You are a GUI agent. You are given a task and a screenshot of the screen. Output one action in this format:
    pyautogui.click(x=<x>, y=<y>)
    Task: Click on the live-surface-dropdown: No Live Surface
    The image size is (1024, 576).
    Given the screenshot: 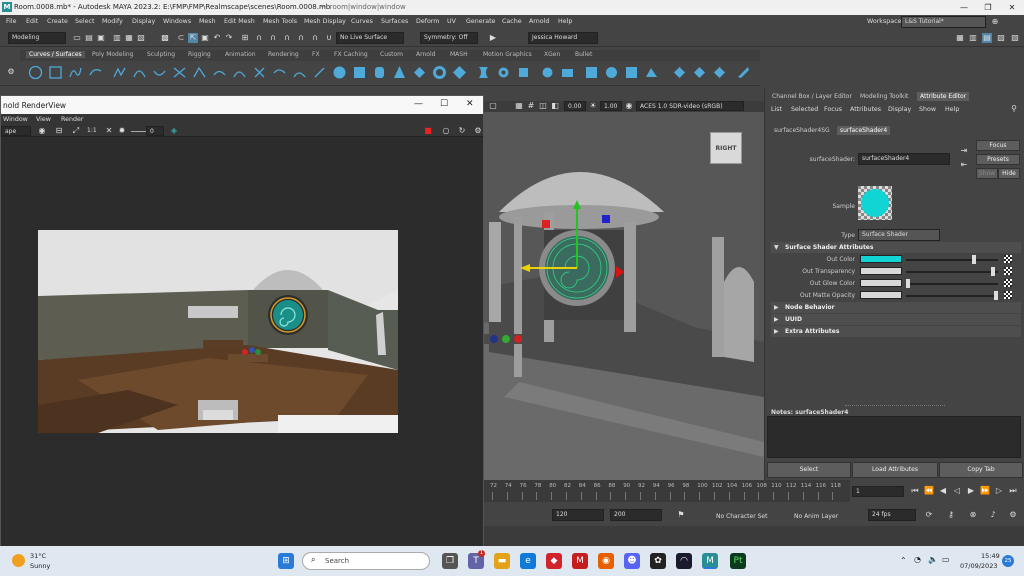 What is the action you would take?
    pyautogui.click(x=370, y=38)
    